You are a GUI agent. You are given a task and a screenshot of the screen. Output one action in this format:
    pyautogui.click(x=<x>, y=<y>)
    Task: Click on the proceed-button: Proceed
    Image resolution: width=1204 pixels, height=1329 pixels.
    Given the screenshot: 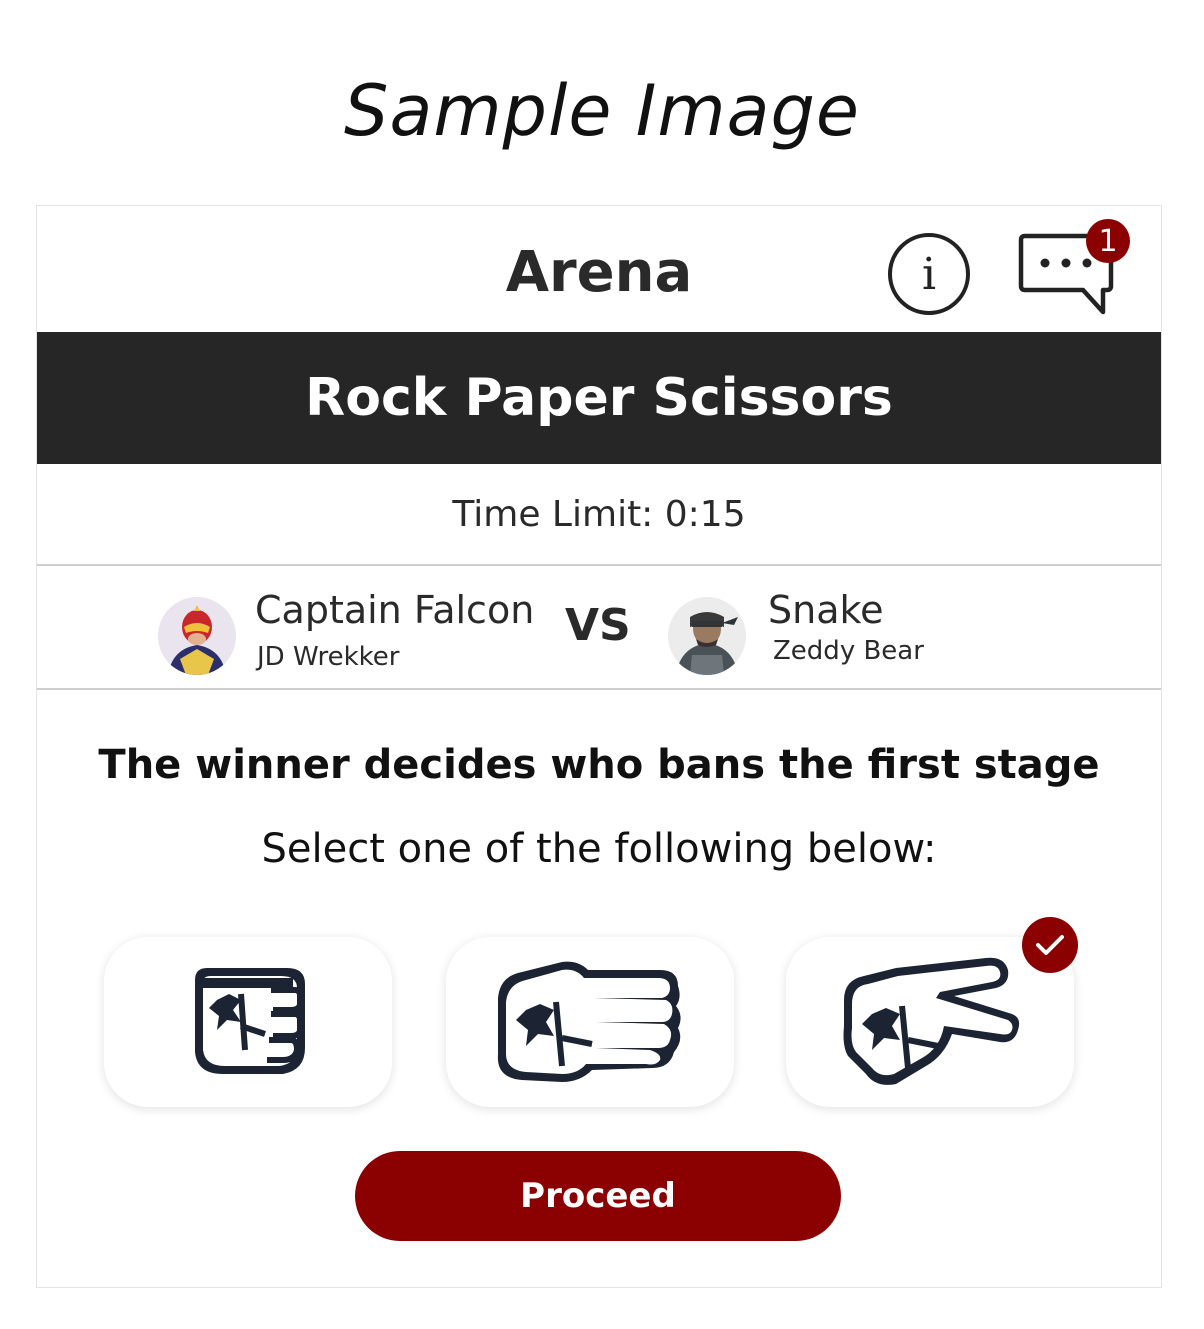 What is the action you would take?
    pyautogui.click(x=598, y=1196)
    